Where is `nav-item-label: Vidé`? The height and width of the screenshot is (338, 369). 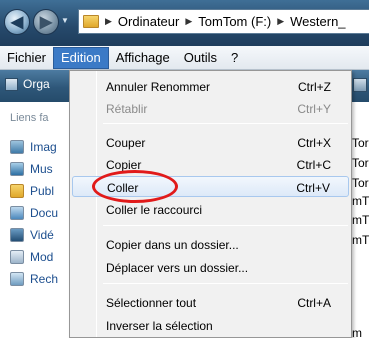 nav-item-label: Vidé is located at coordinates (42, 235).